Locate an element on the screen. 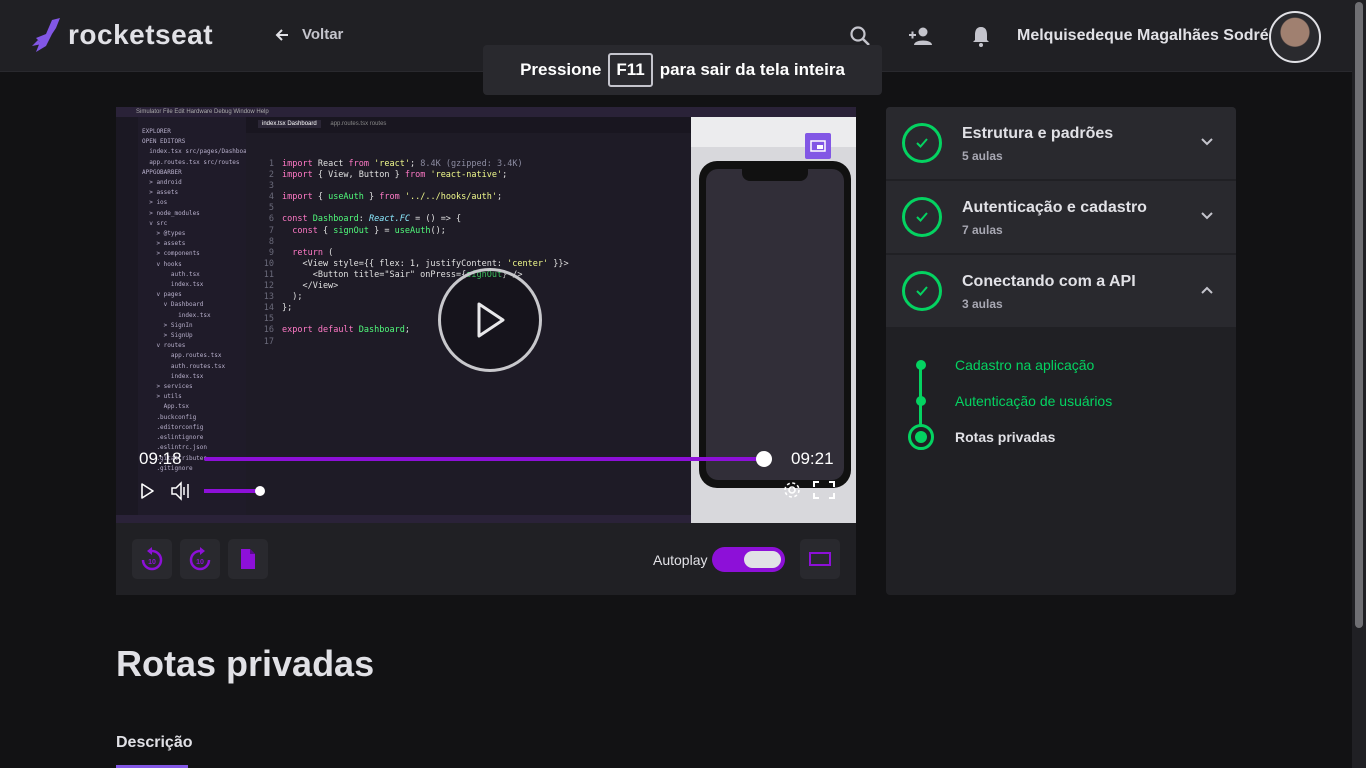  code-line: 6 const Dashboard: React.FC = () => { is located at coordinates (365, 219).